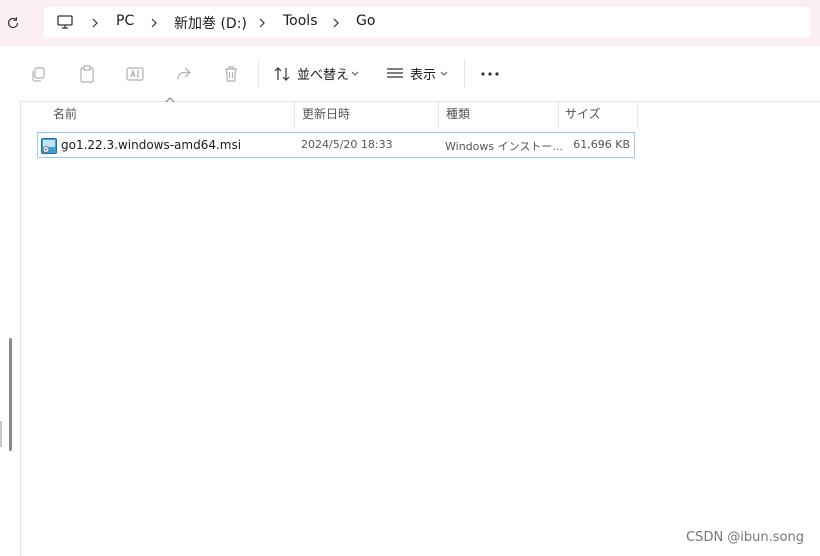 Image resolution: width=820 pixels, height=556 pixels. I want to click on breadcrumb-tools: Tools, so click(300, 21).